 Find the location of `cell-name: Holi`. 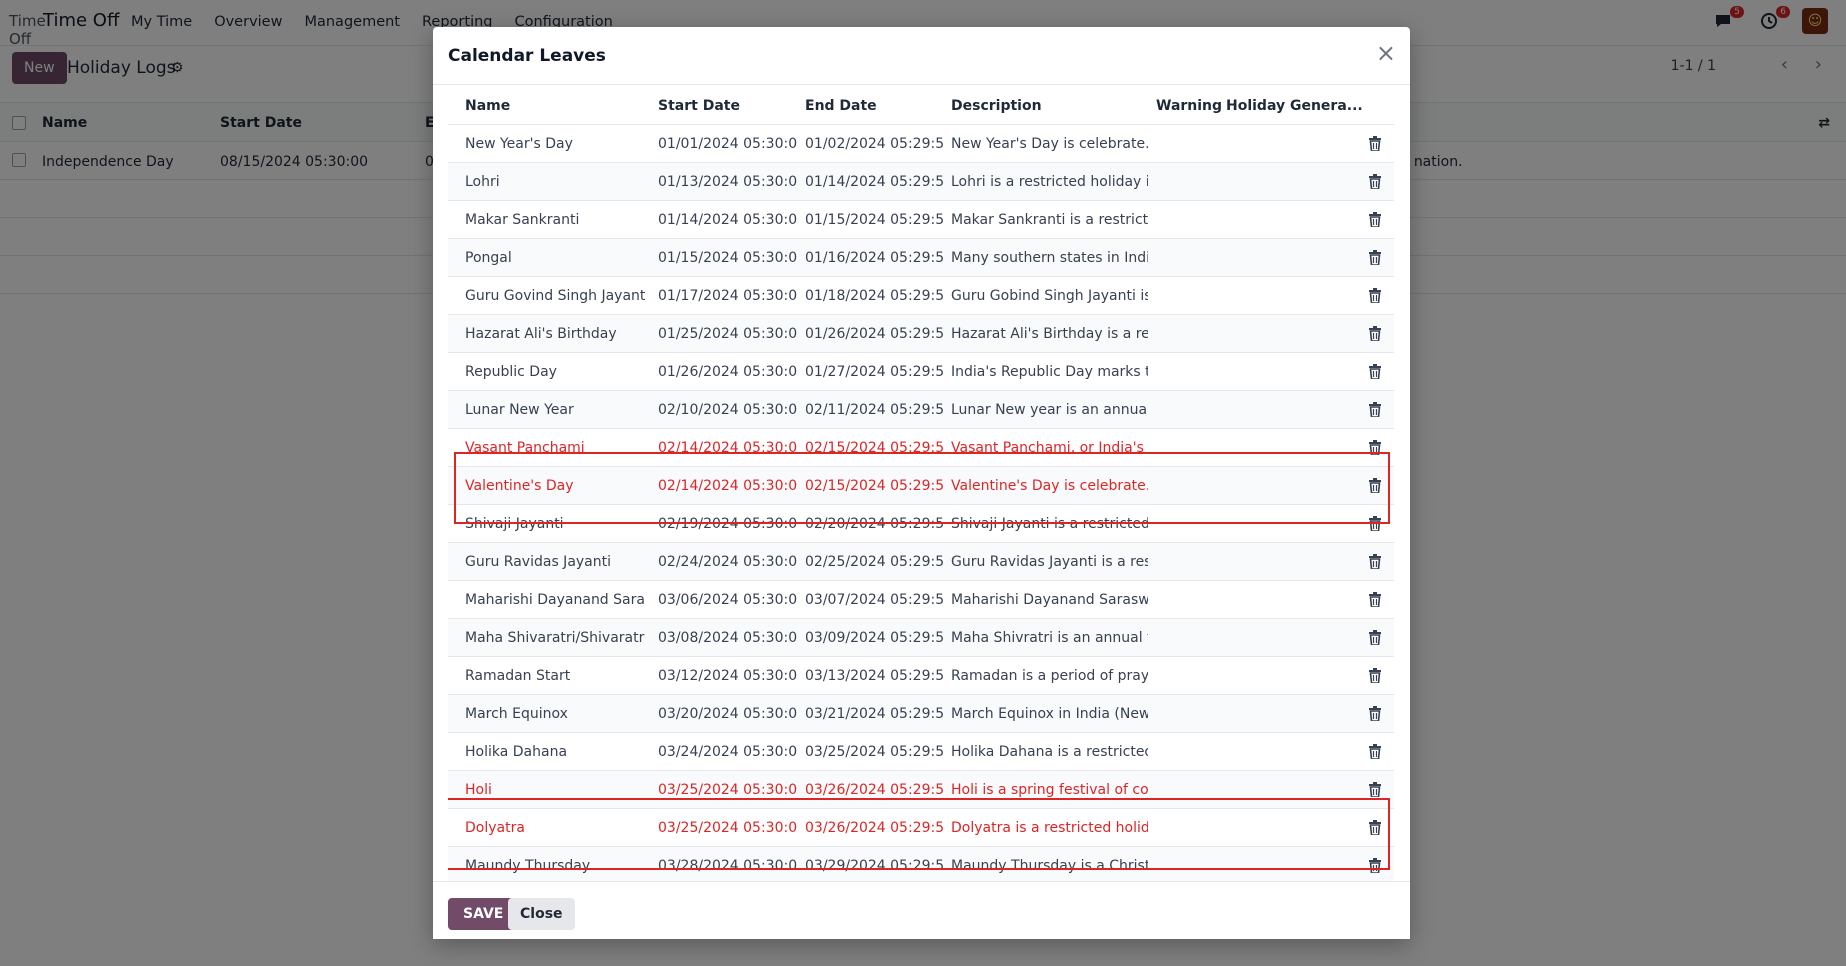

cell-name: Holi is located at coordinates (555, 790).